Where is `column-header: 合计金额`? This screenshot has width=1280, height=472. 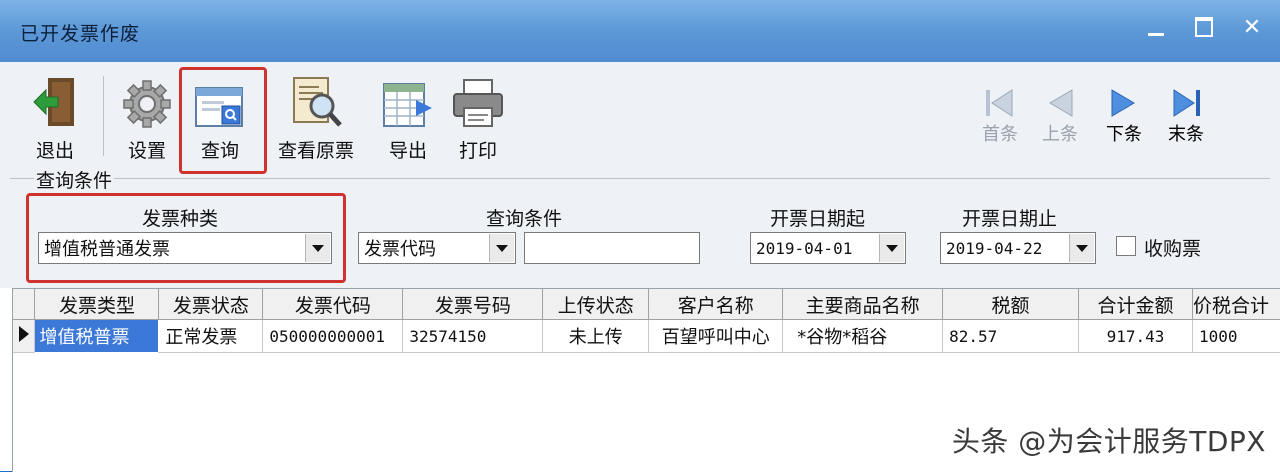 column-header: 合计金额 is located at coordinates (1135, 304).